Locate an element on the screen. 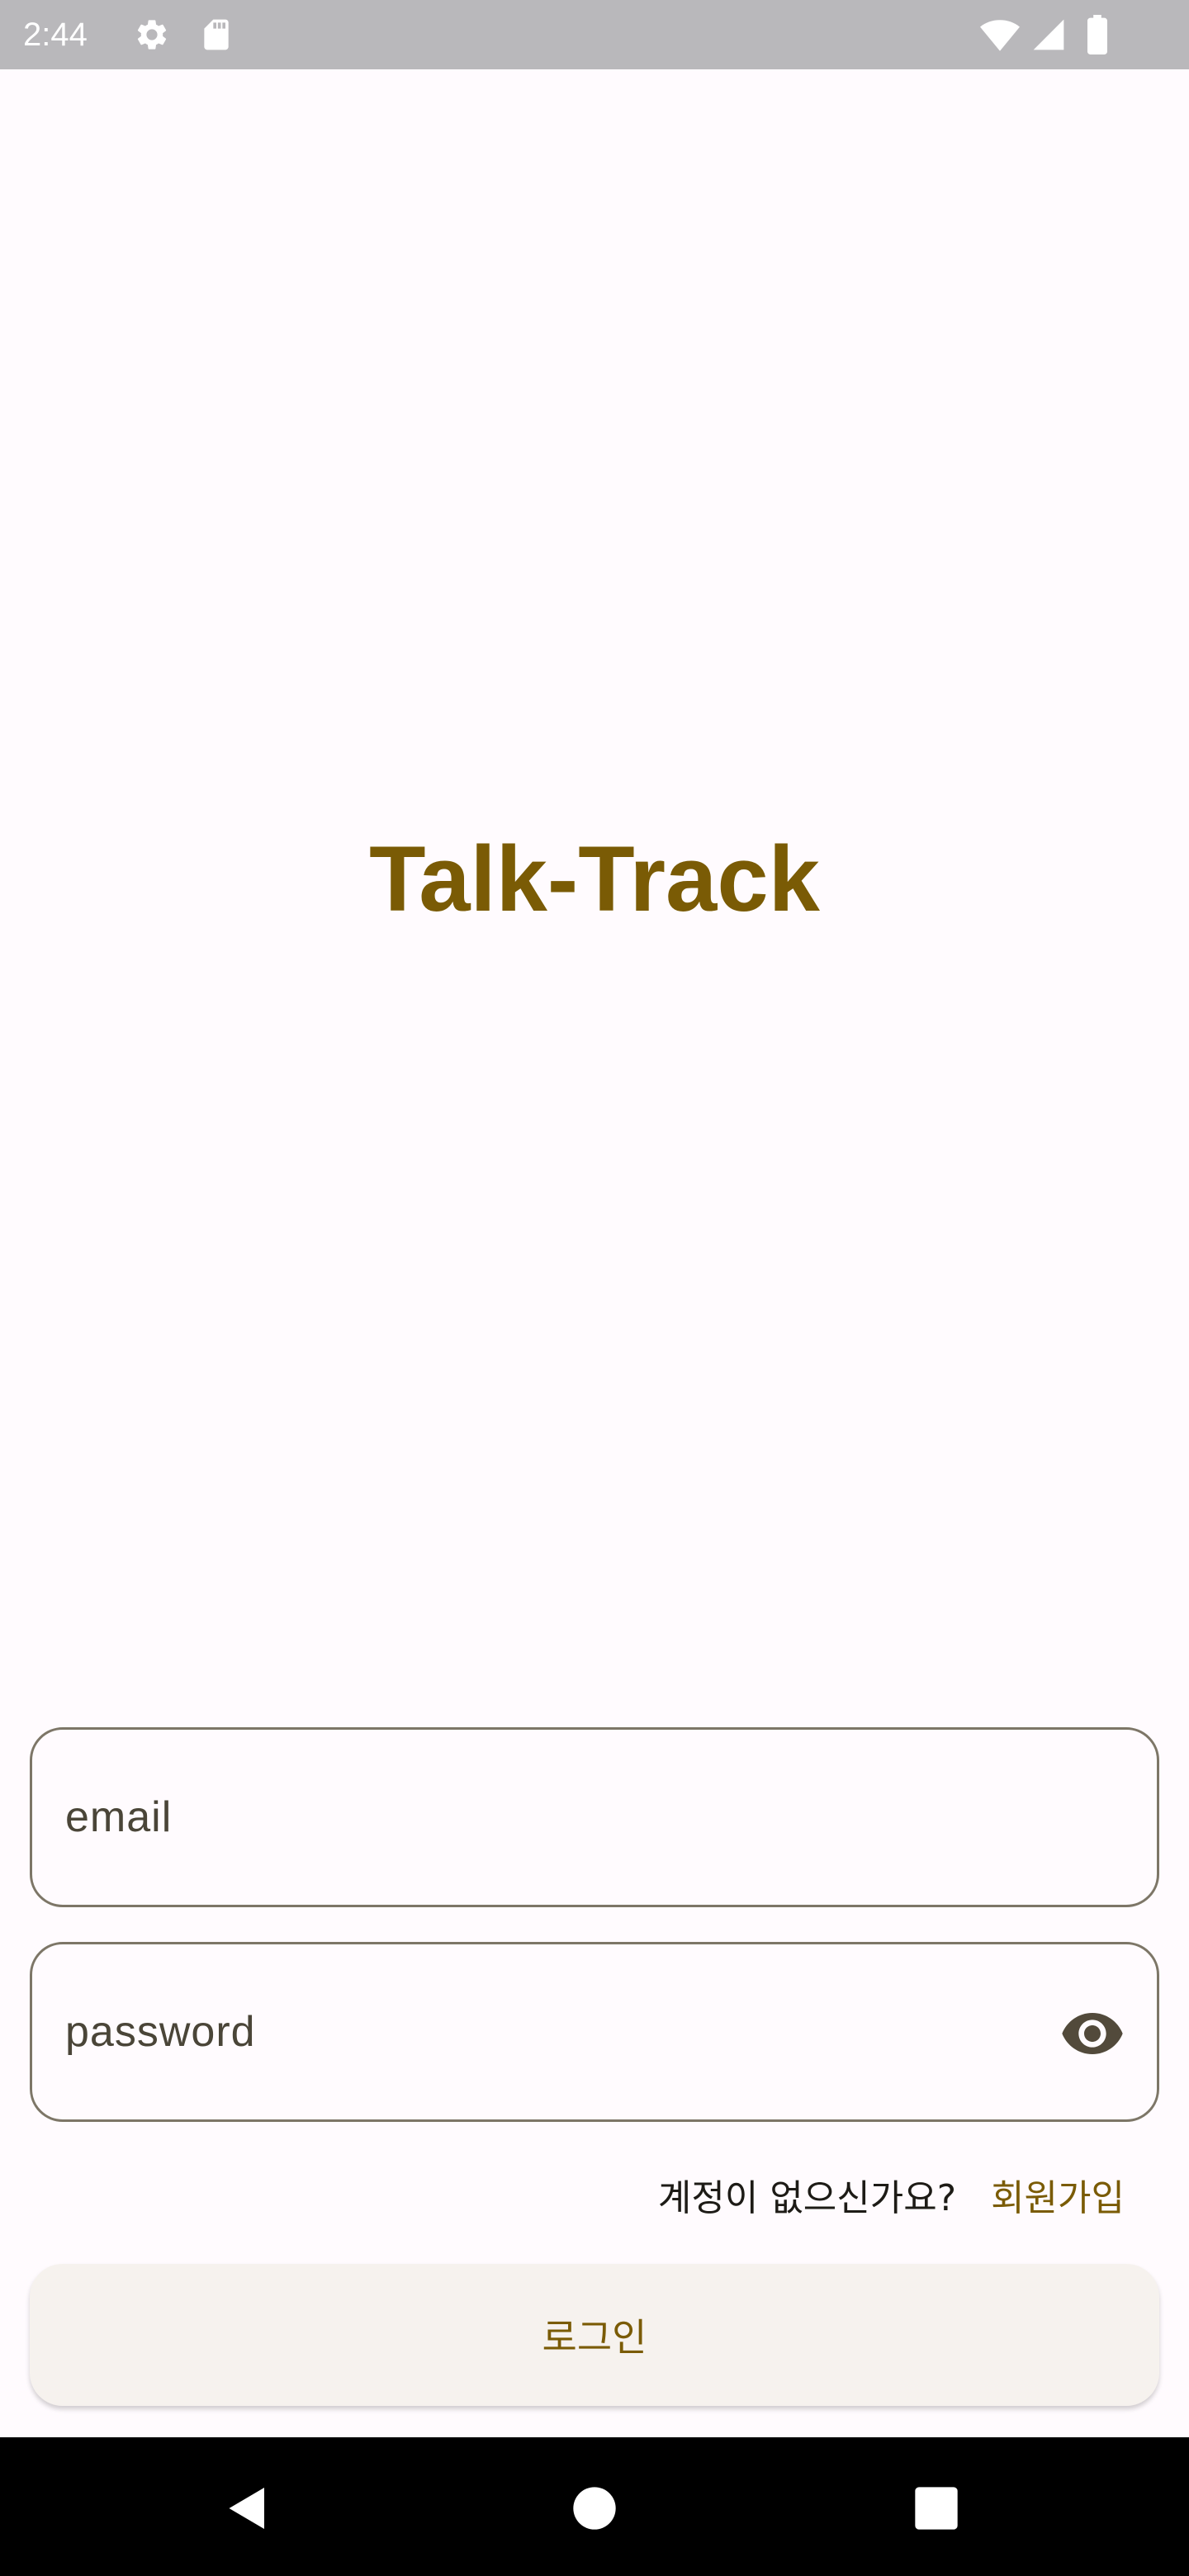  eye-icon is located at coordinates (1092, 2033).